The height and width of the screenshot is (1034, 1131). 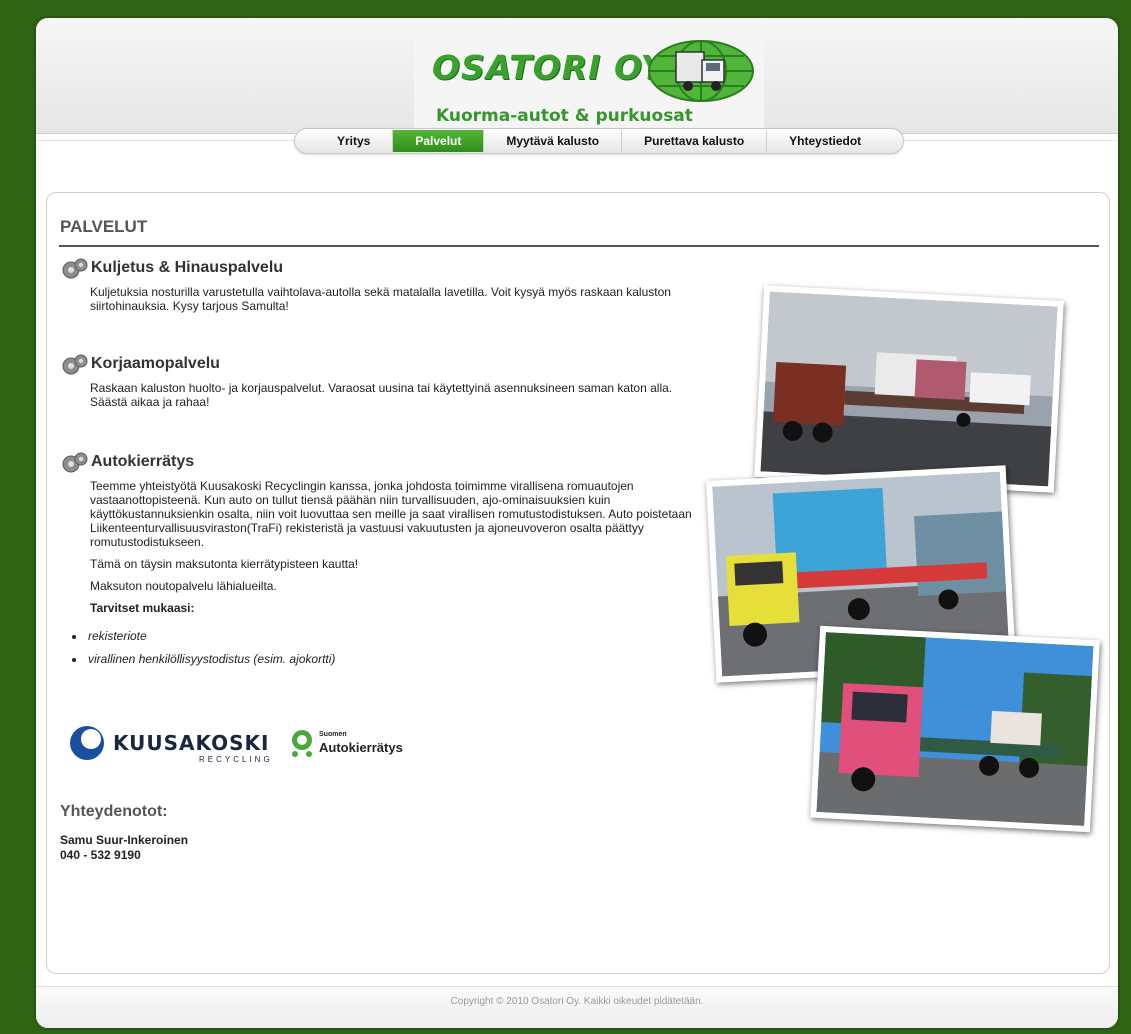 What do you see at coordinates (564, 116) in the screenshot?
I see `logo-subtitle: Kuorma-autot & purkuosat` at bounding box center [564, 116].